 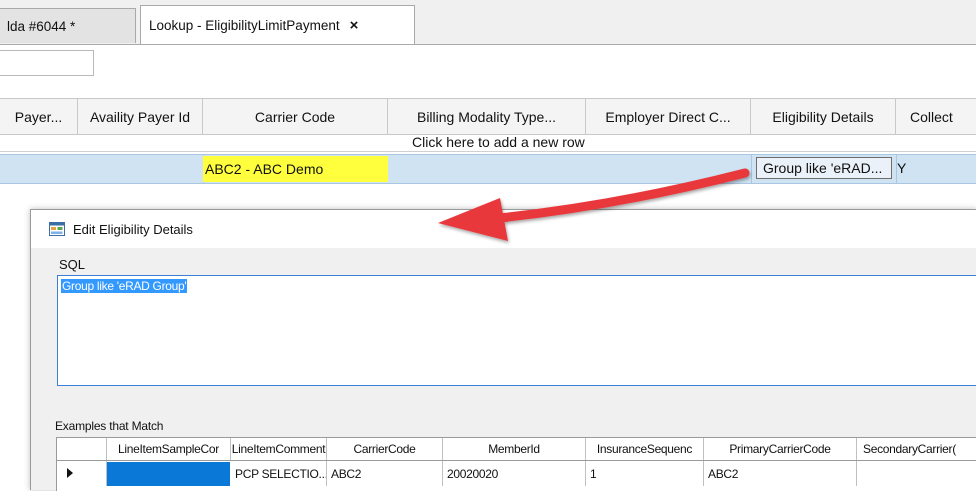 What do you see at coordinates (354, 25) in the screenshot?
I see `close-tab-icon: ×` at bounding box center [354, 25].